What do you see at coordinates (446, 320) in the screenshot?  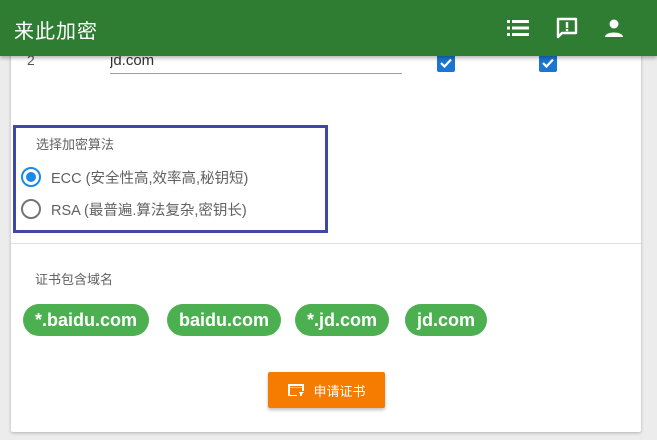 I see `domain-chip: jd.com` at bounding box center [446, 320].